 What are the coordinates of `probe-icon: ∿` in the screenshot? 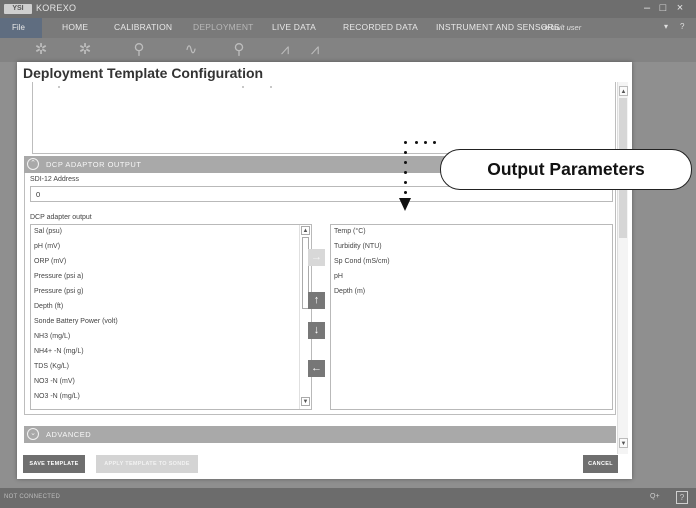 It's located at (191, 50).